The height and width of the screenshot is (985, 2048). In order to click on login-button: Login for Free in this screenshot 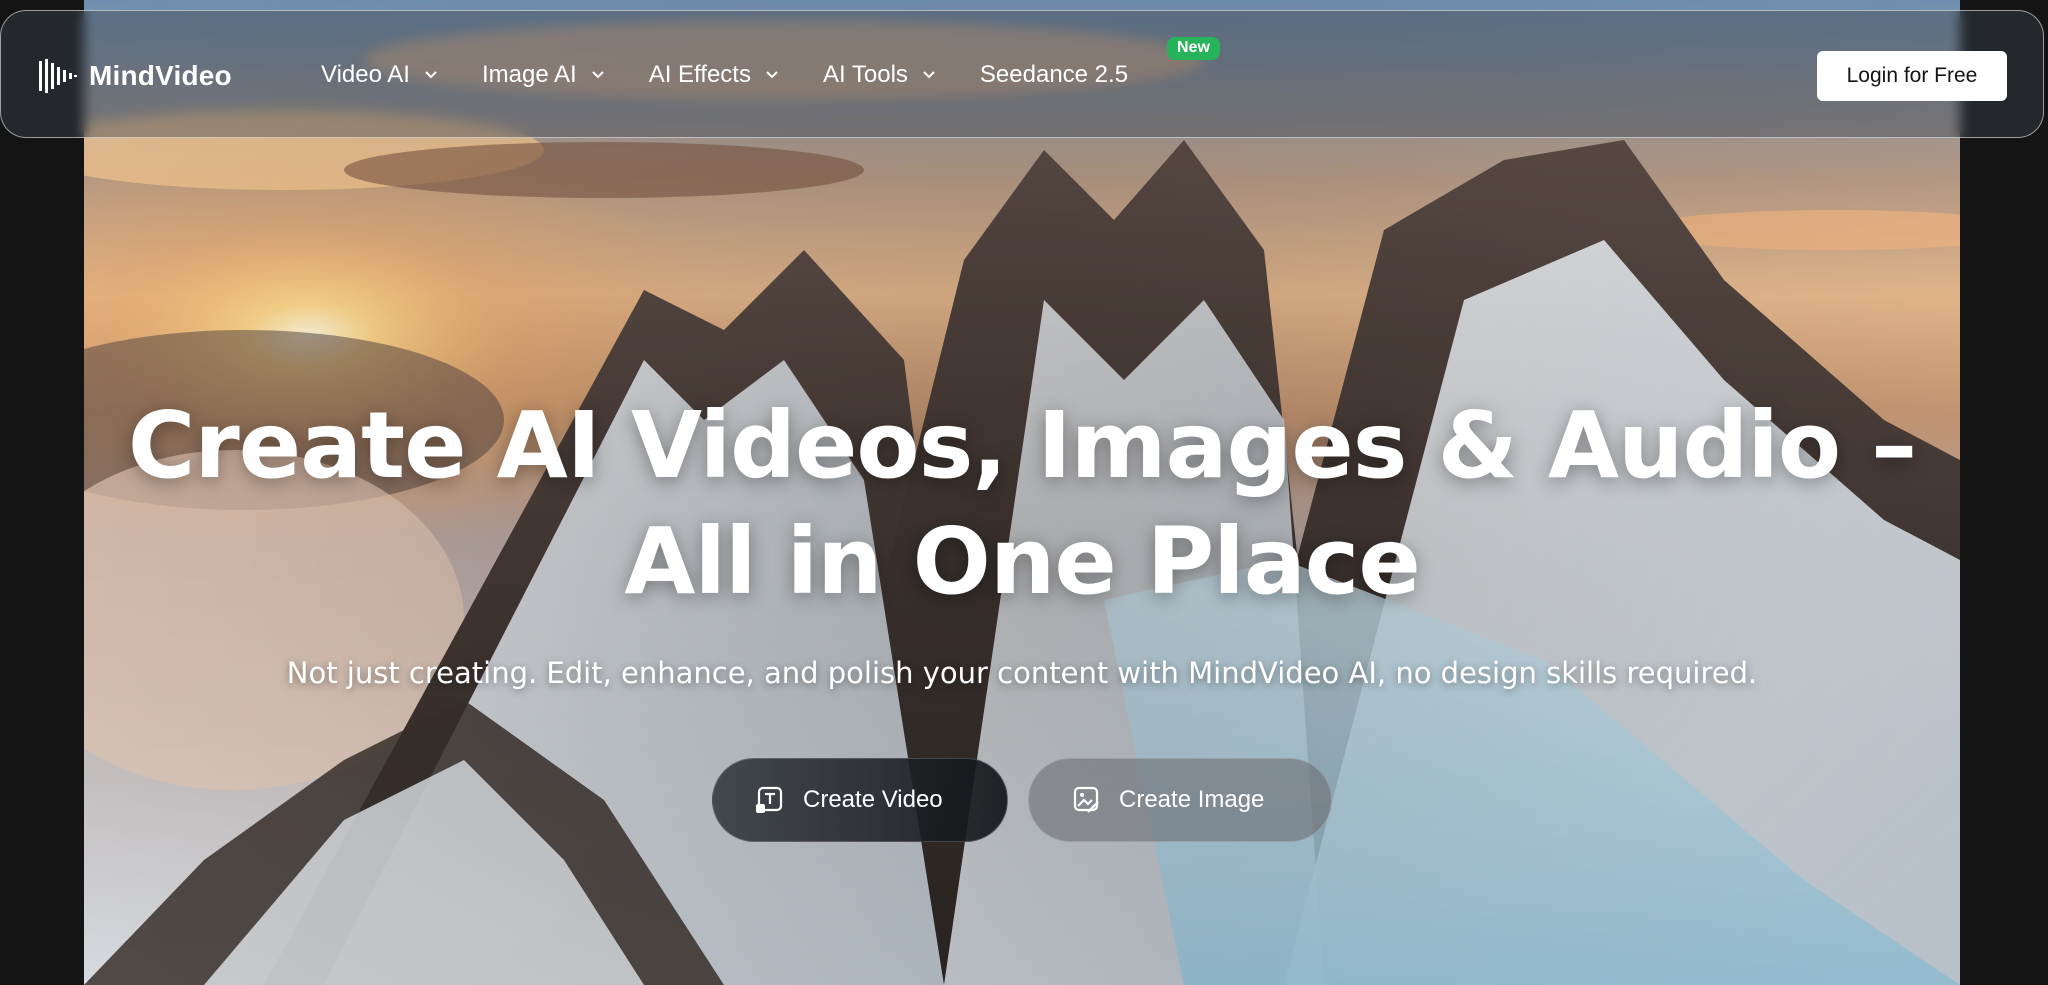, I will do `click(1912, 76)`.